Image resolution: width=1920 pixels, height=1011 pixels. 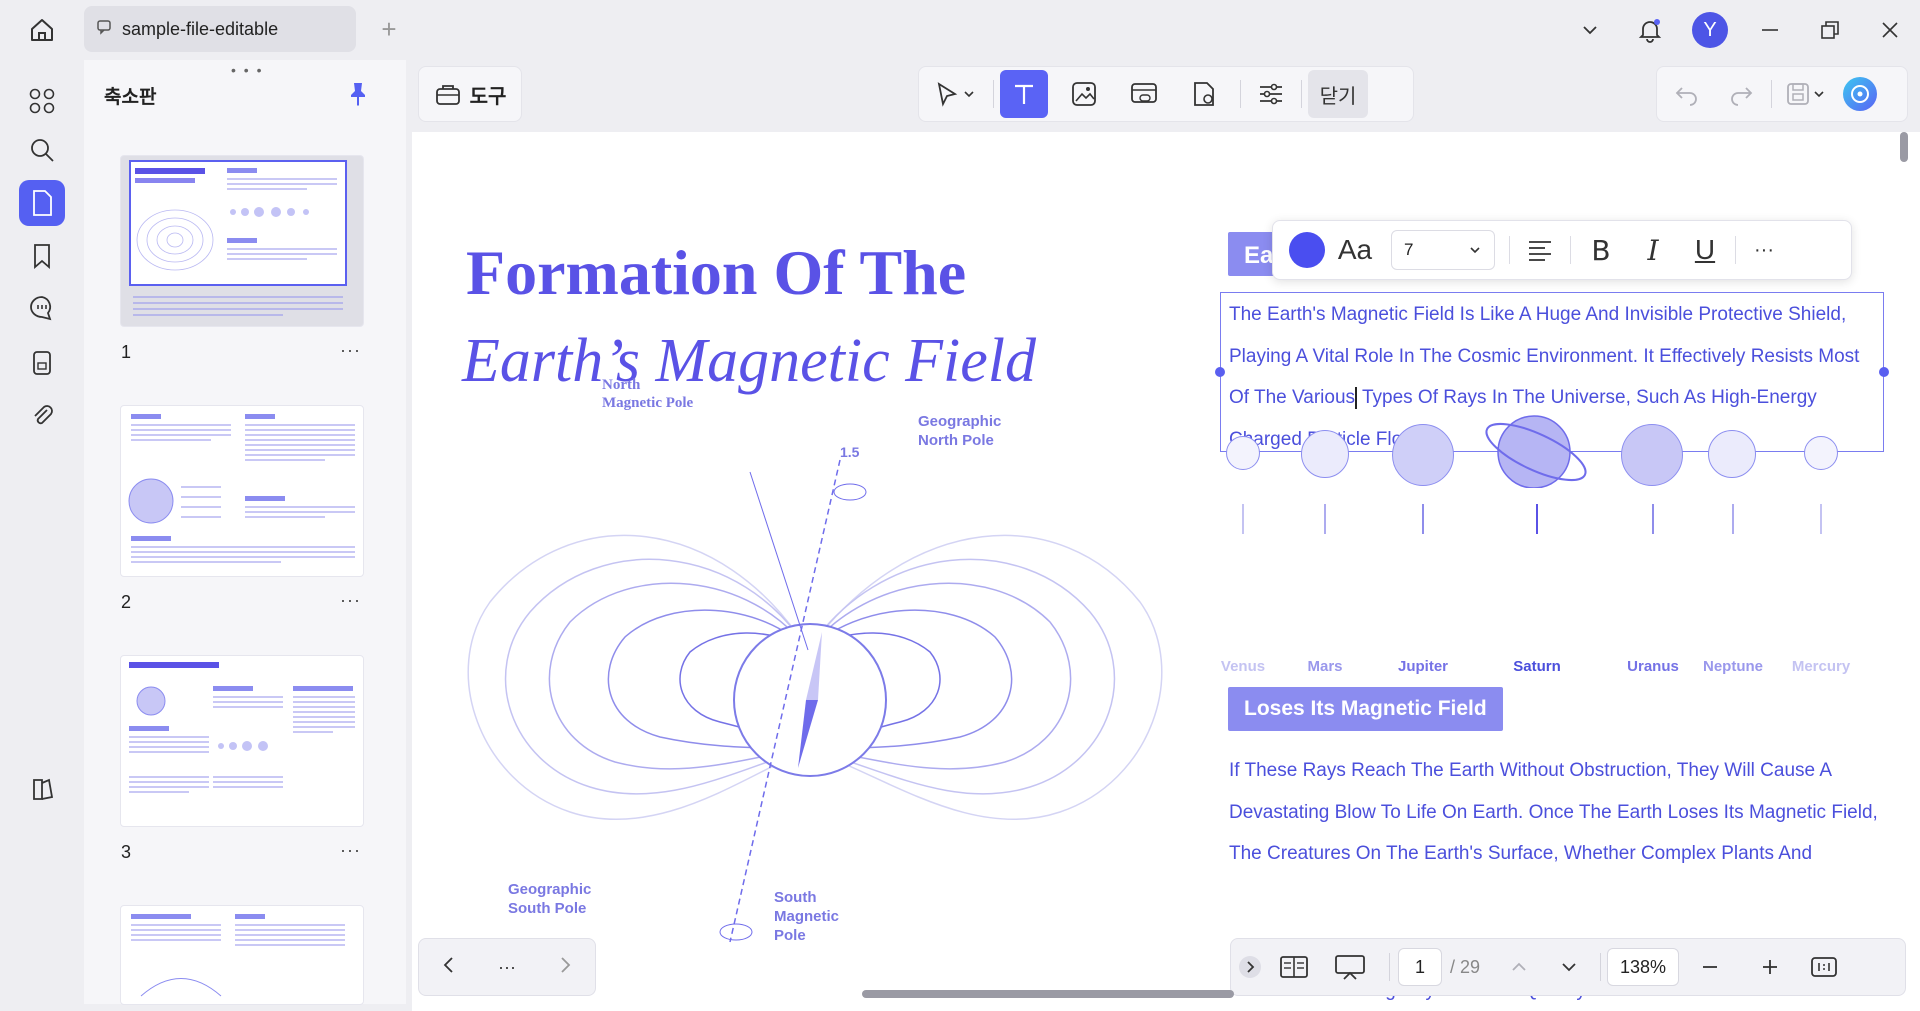 I want to click on restore-icon, so click(x=1830, y=30).